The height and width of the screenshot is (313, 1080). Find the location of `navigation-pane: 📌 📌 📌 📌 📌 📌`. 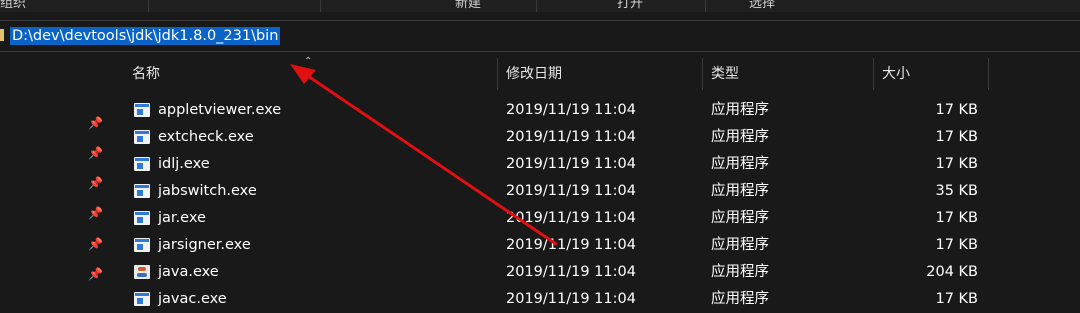

navigation-pane: 📌 📌 📌 📌 📌 📌 is located at coordinates (54, 180).